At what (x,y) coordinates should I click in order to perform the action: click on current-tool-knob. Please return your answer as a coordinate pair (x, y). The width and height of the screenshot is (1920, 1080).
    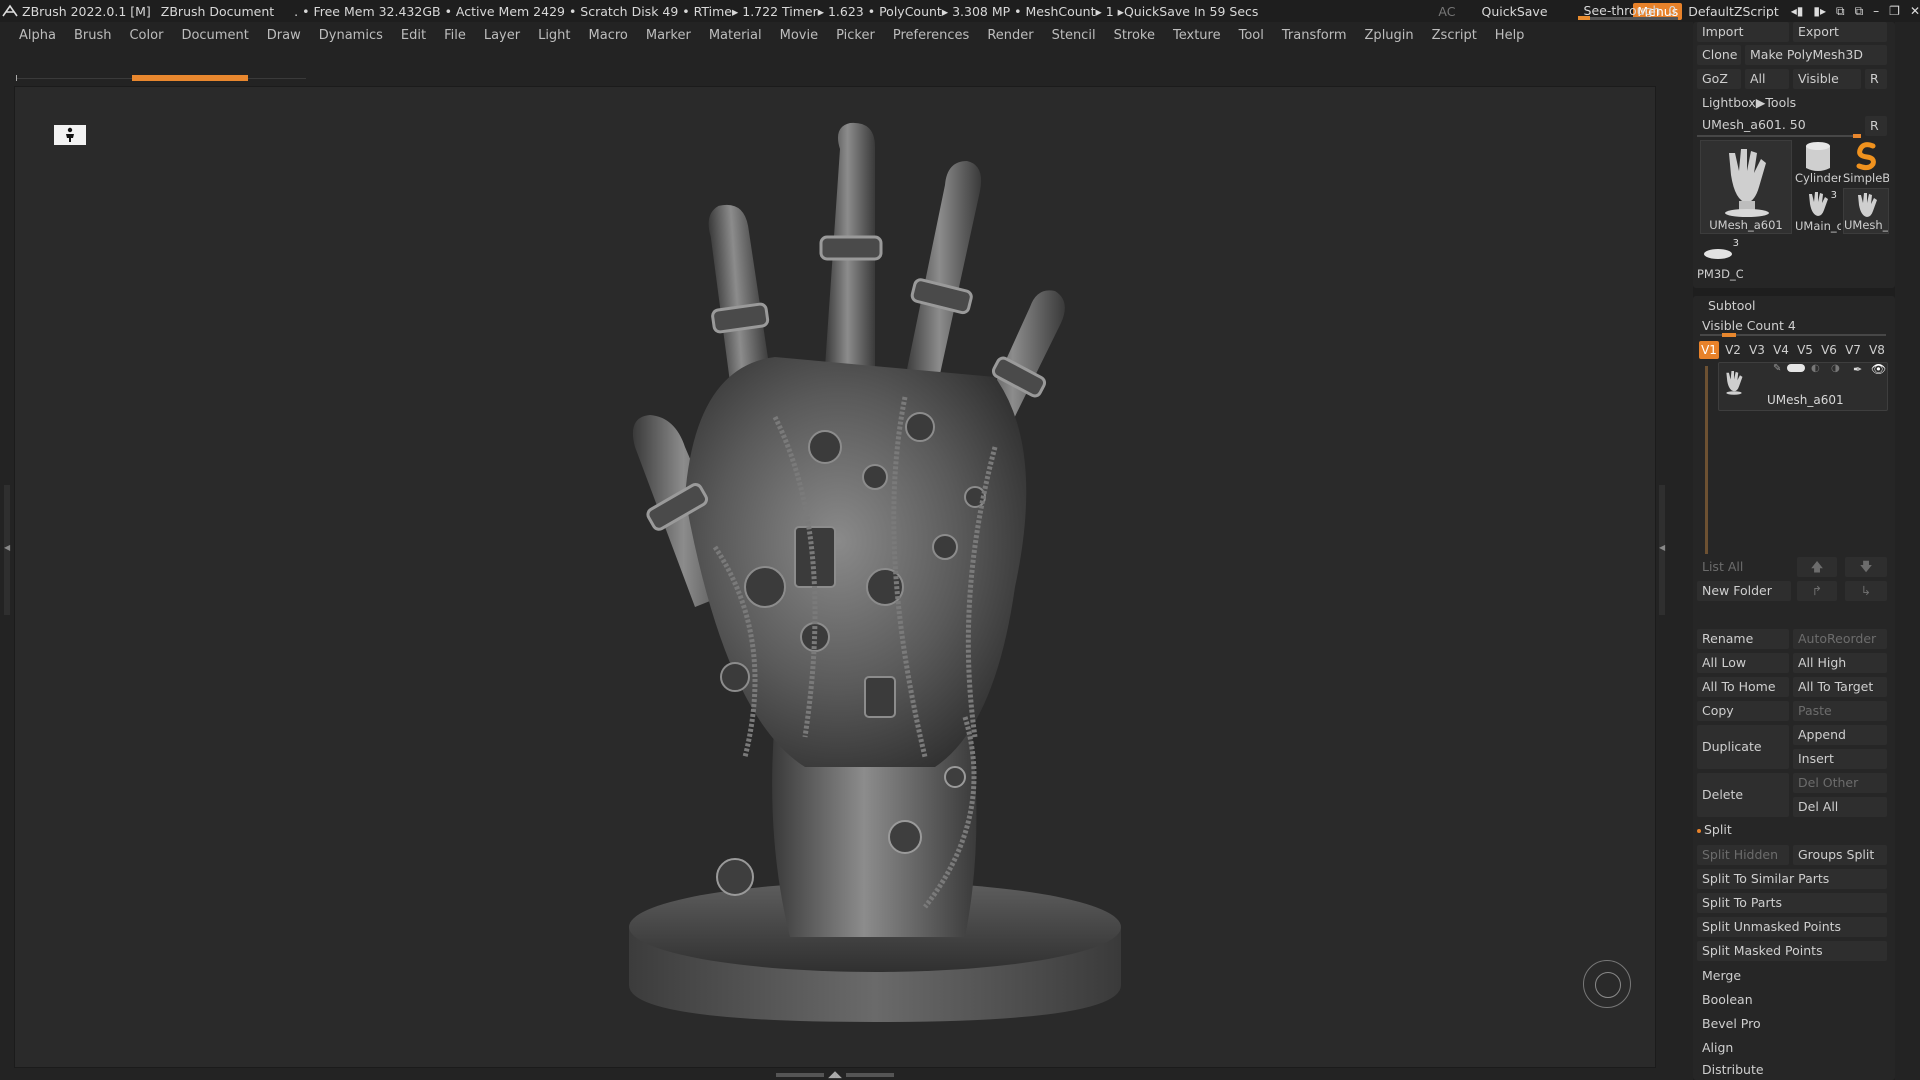
    Looking at the image, I should click on (1857, 136).